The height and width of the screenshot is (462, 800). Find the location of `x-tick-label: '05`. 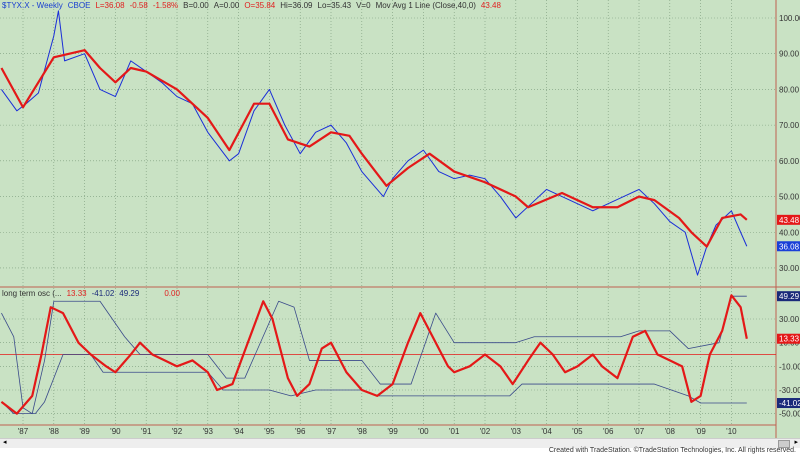

x-tick-label: '05 is located at coordinates (577, 431).